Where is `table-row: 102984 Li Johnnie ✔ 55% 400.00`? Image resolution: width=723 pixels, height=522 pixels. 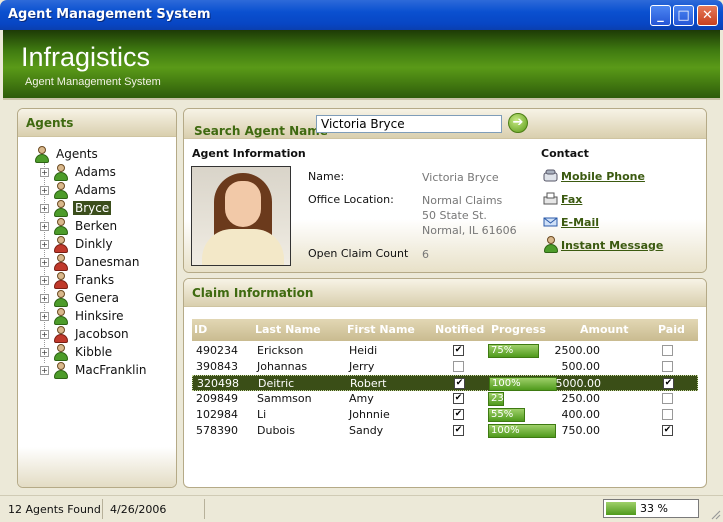 table-row: 102984 Li Johnnie ✔ 55% 400.00 is located at coordinates (445, 415).